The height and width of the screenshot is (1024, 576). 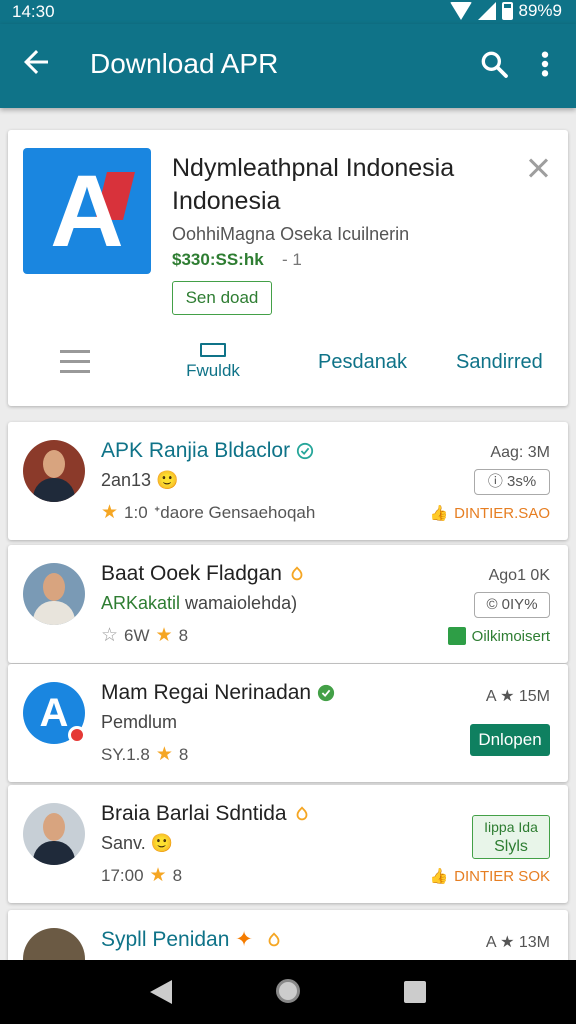 What do you see at coordinates (288, 12) in the screenshot?
I see `status-bar: 14:30 89%9` at bounding box center [288, 12].